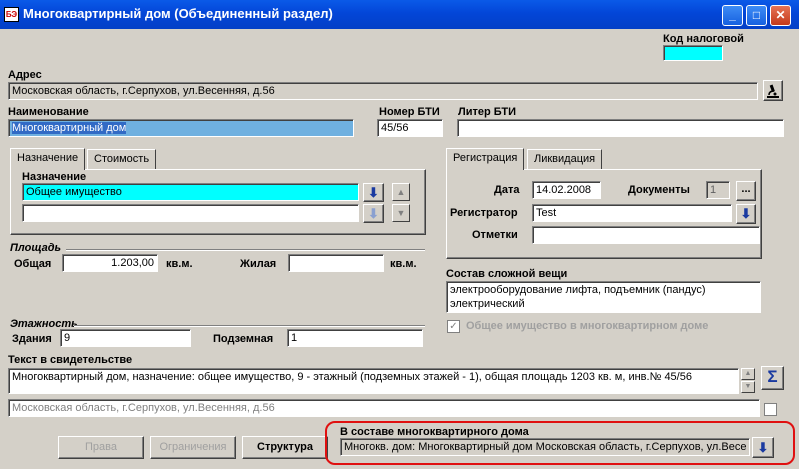 This screenshot has height=469, width=799. I want to click on in-building-label: В составе многоквартирного дома, so click(434, 432).